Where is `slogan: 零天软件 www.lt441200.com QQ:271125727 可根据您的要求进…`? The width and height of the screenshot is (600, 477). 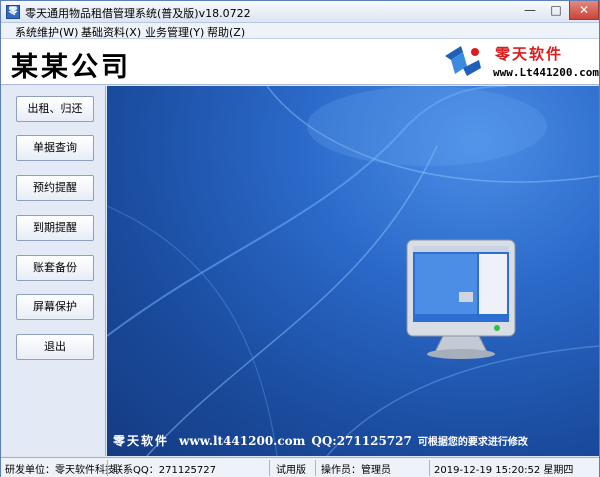
slogan: 零天软件 www.lt441200.com QQ:271125727 可根据您的要求进… is located at coordinates (356, 440).